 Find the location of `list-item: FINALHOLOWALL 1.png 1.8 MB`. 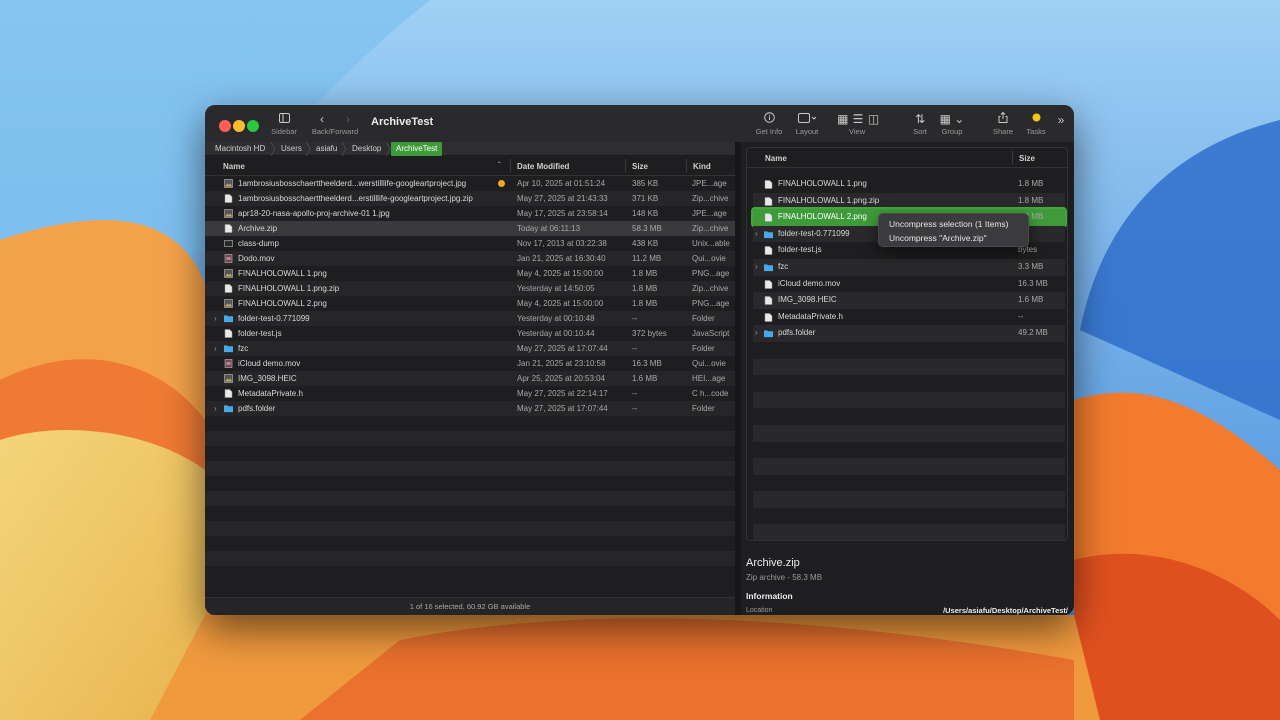

list-item: FINALHOLOWALL 1.png 1.8 MB is located at coordinates (909, 184).